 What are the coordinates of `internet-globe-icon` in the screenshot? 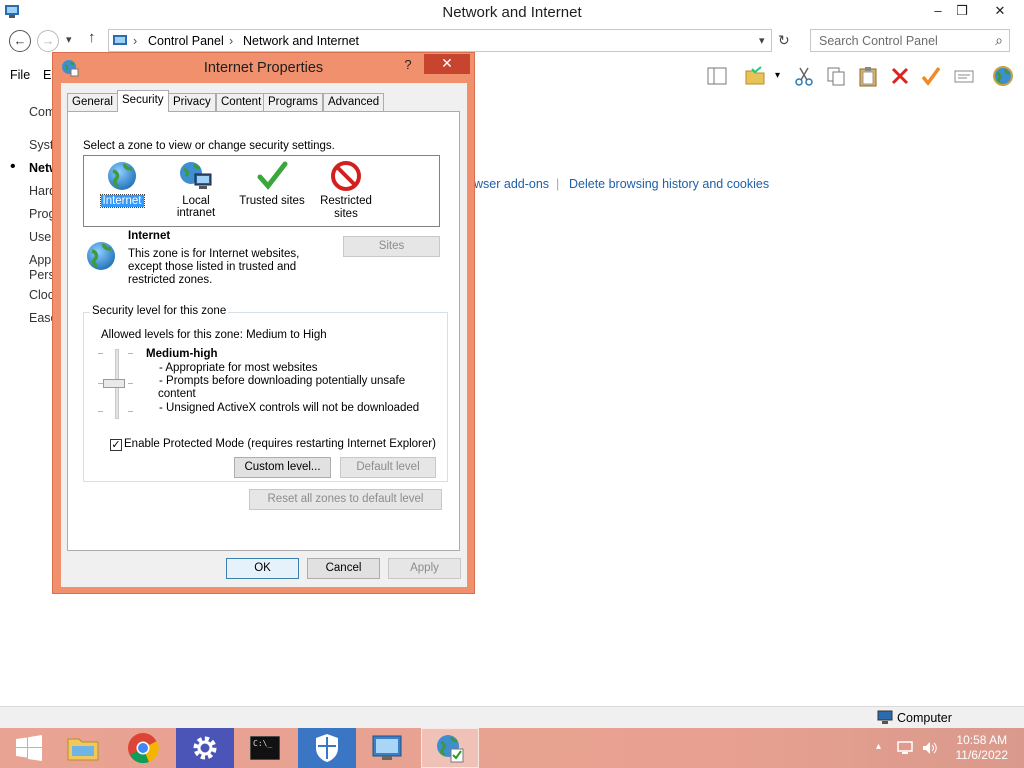 It's located at (1003, 76).